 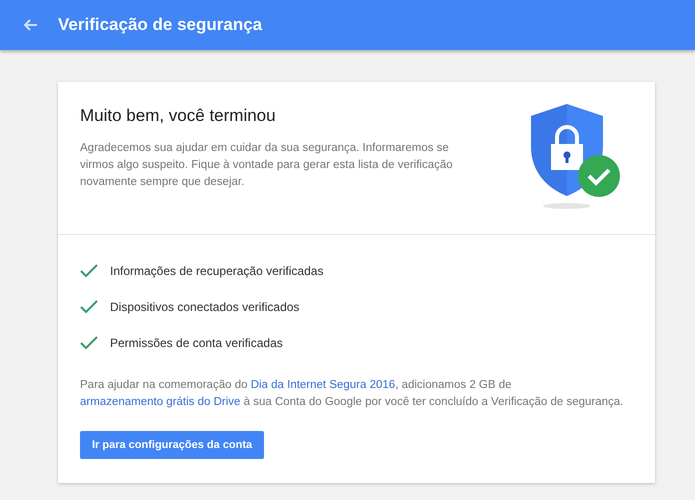 I want to click on check-label: Dispositivos conectados verificados, so click(x=205, y=307).